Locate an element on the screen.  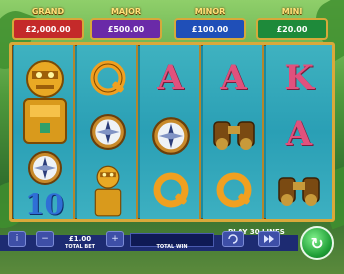
k-symbol: K is located at coordinates (299, 77).